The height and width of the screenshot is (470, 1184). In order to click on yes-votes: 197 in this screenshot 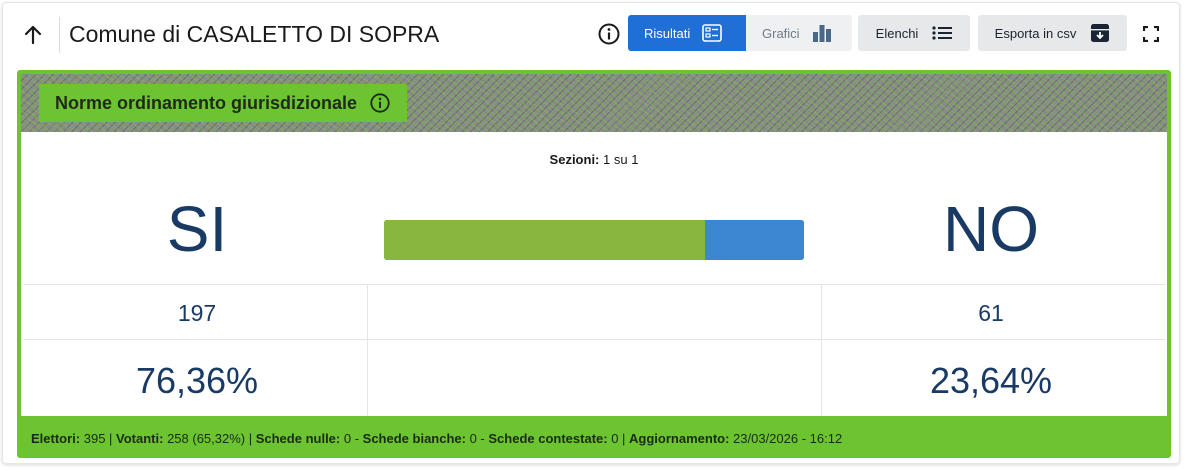, I will do `click(197, 313)`.